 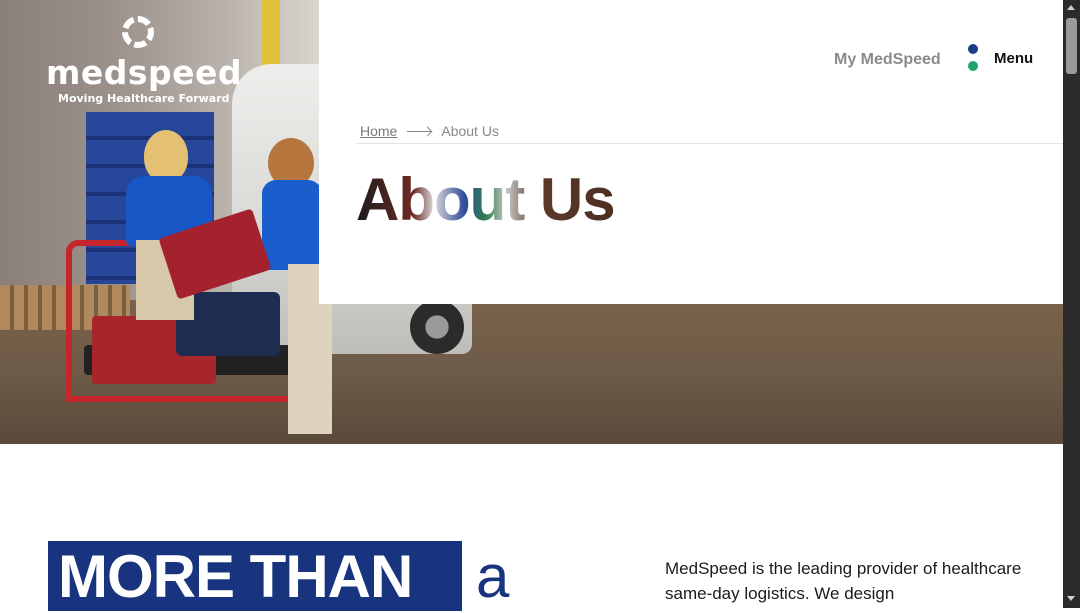 I want to click on menu-dot-blue, so click(x=973, y=49).